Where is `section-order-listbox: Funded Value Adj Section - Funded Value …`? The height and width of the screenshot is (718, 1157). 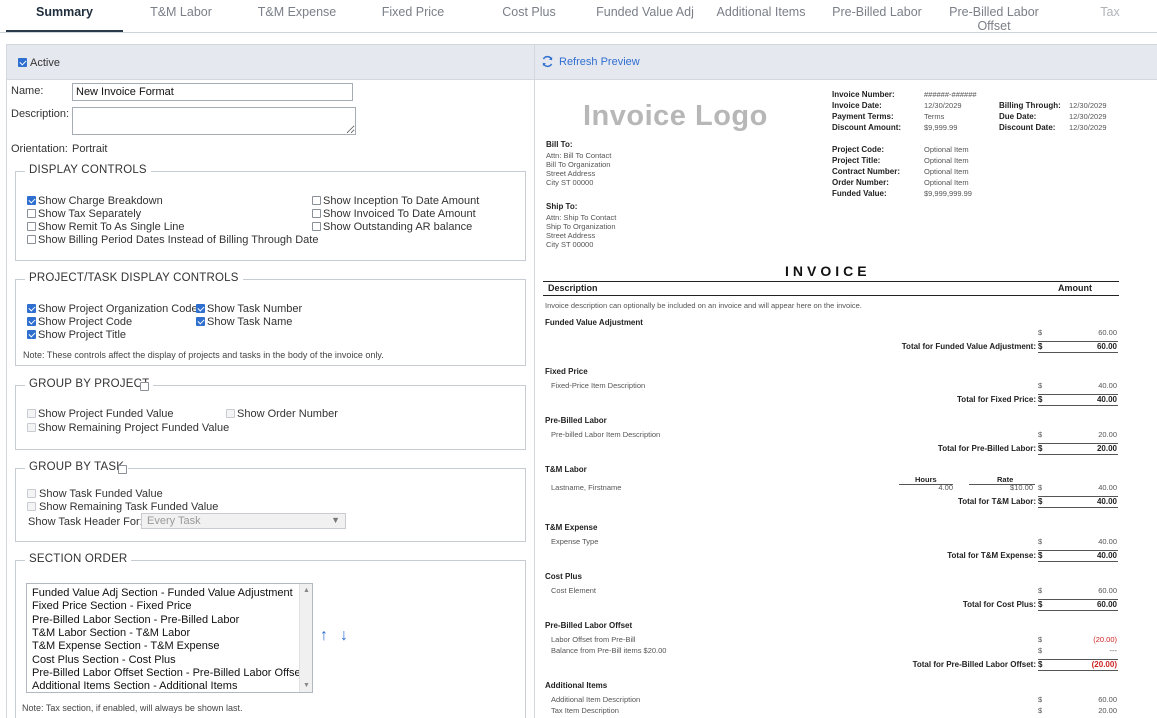
section-order-listbox: Funded Value Adj Section - Funded Value … is located at coordinates (169, 638).